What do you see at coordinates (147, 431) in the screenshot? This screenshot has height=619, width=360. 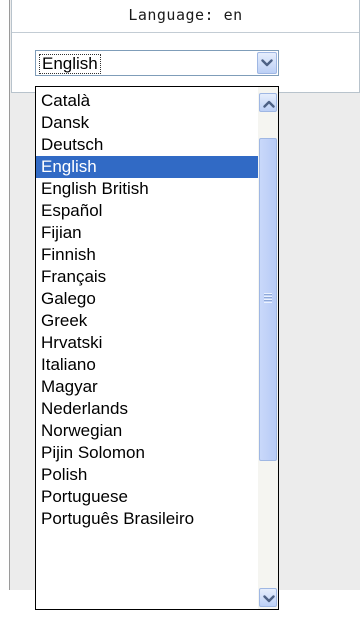 I see `language-option: Norwegian` at bounding box center [147, 431].